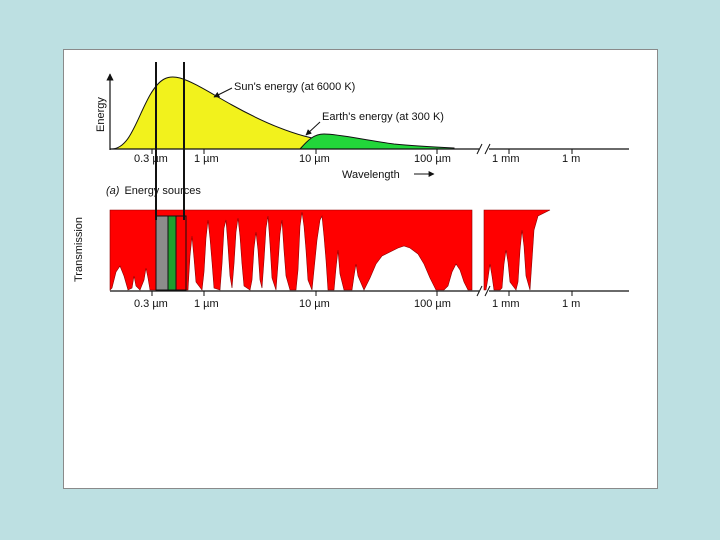 The image size is (720, 540). I want to click on energy-tick-1um: 1 µm, so click(206, 159).